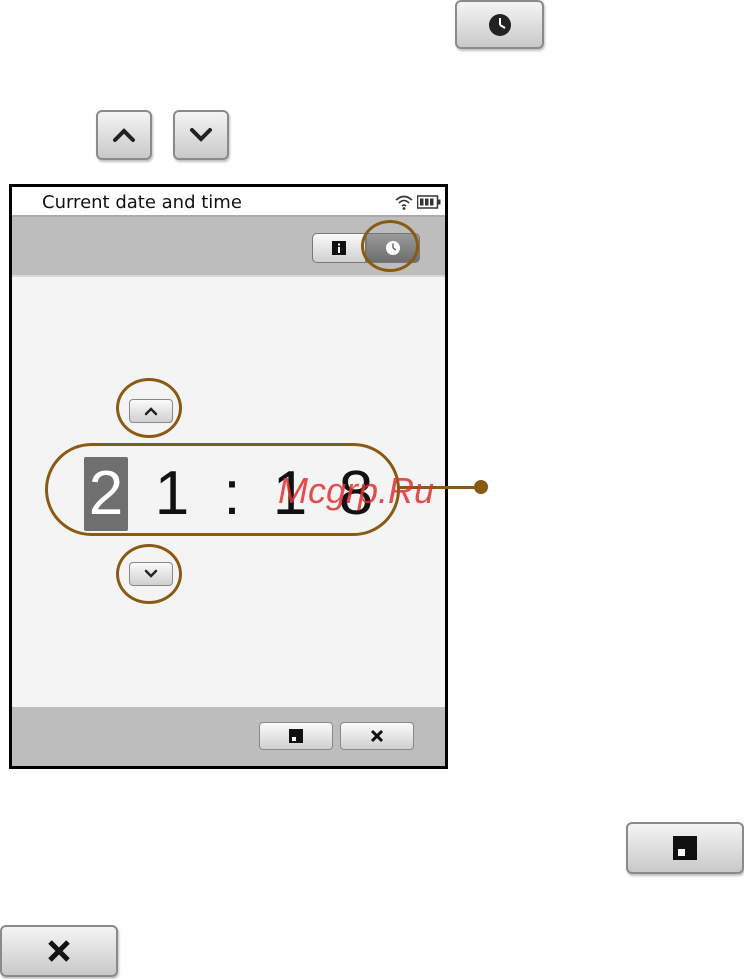 Image resolution: width=744 pixels, height=979 pixels. I want to click on watermark: Mcgrp.Ru, so click(356, 490).